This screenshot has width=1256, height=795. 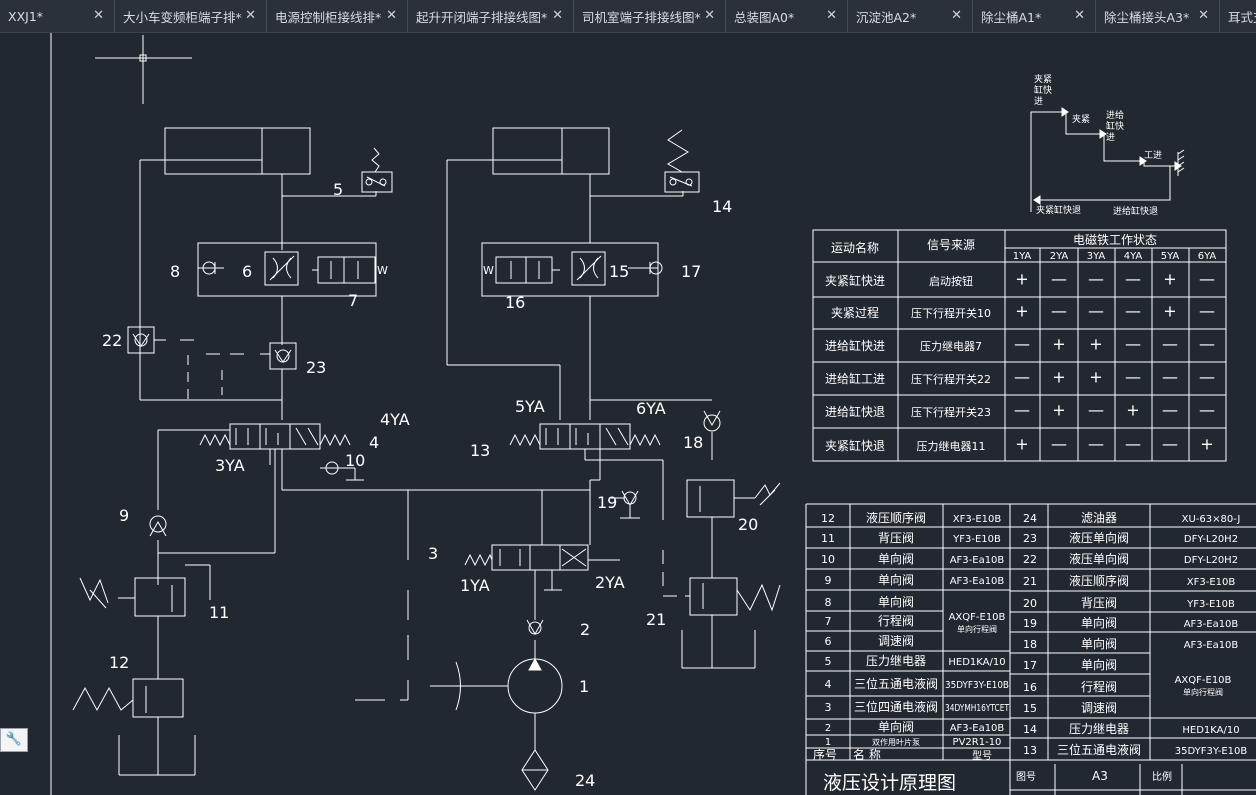 What do you see at coordinates (1030, 603) in the screenshot?
I see `part-no: 20` at bounding box center [1030, 603].